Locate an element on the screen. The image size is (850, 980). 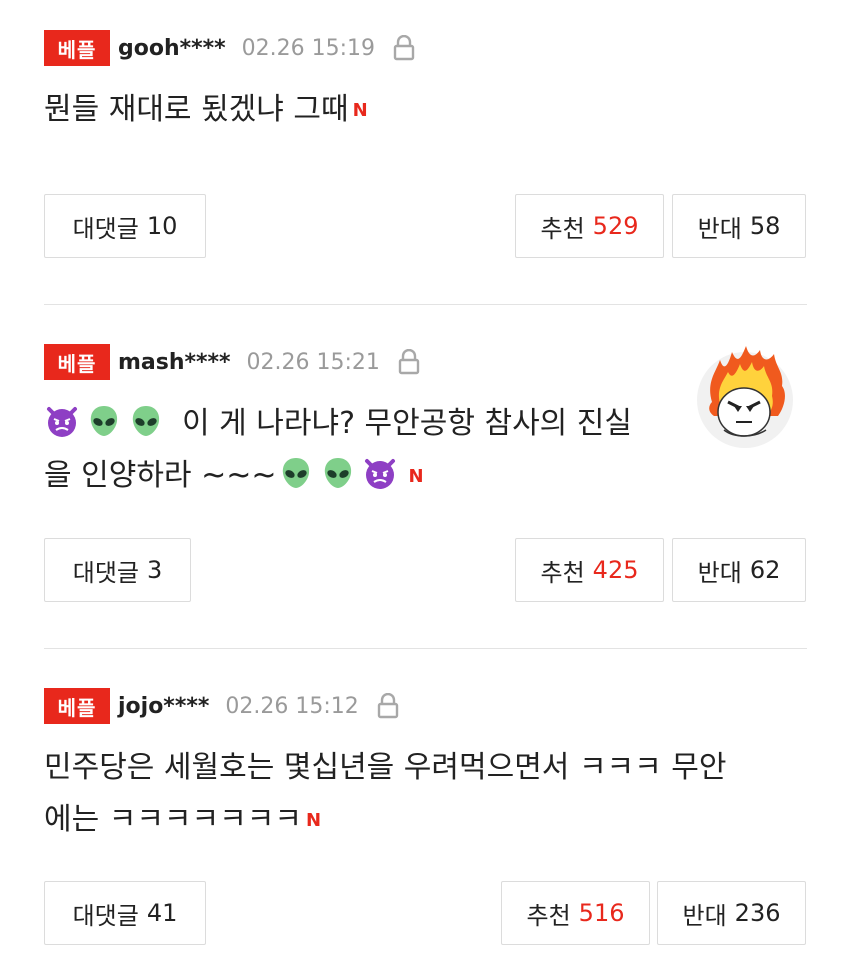
comment-line: 이 게 나라냐? 무안공항 참사의 진실 is located at coordinates (338, 424).